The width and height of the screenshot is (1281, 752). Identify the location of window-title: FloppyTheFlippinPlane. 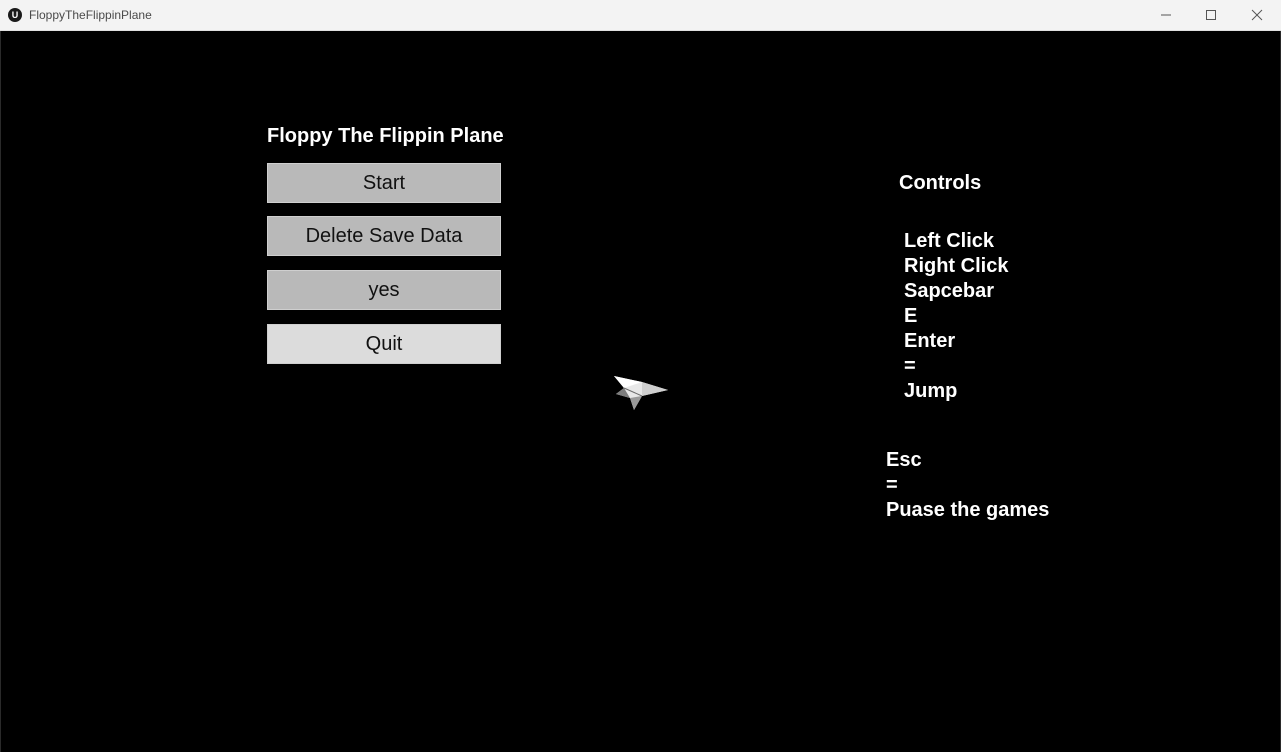
(90, 15).